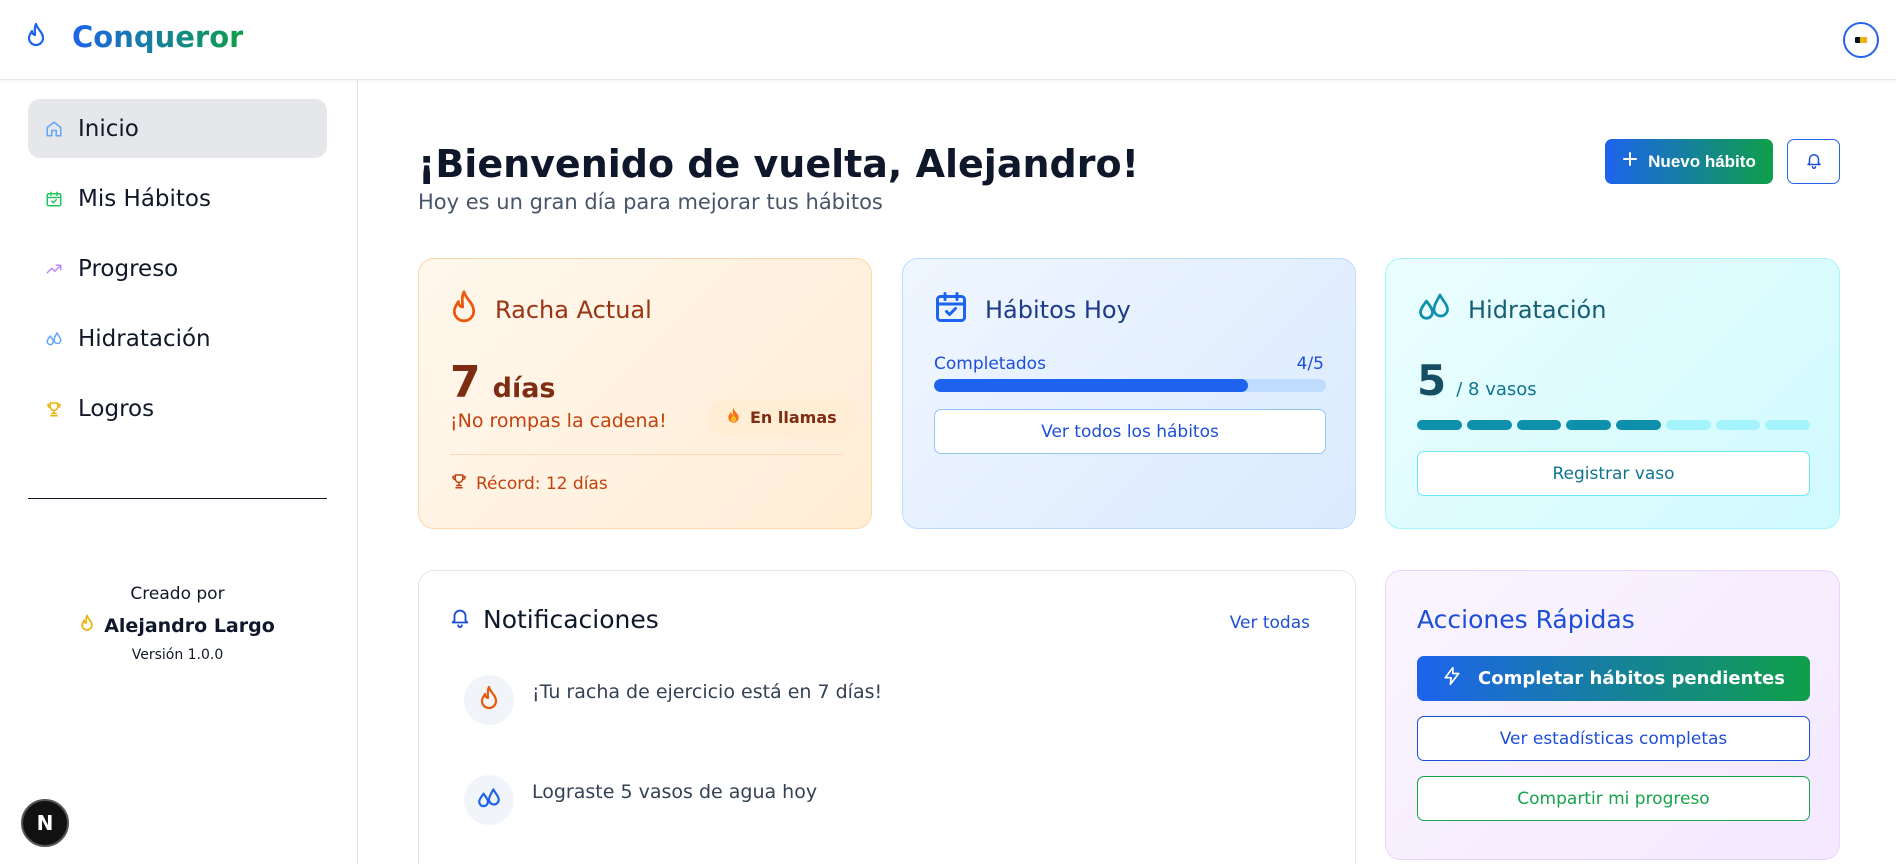 This screenshot has width=1896, height=864. I want to click on notifications-button, so click(1813, 161).